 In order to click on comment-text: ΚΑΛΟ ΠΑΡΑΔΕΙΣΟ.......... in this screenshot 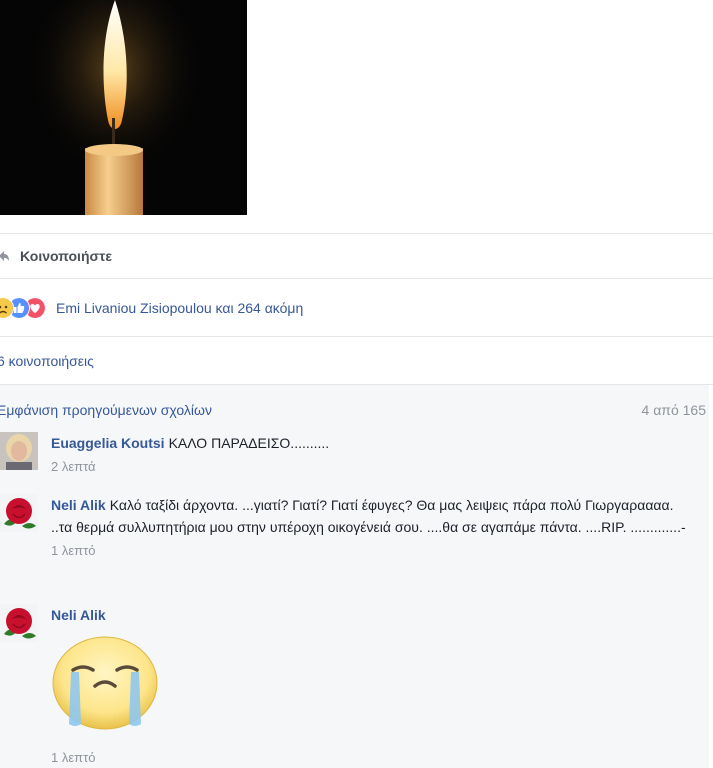, I will do `click(249, 443)`.